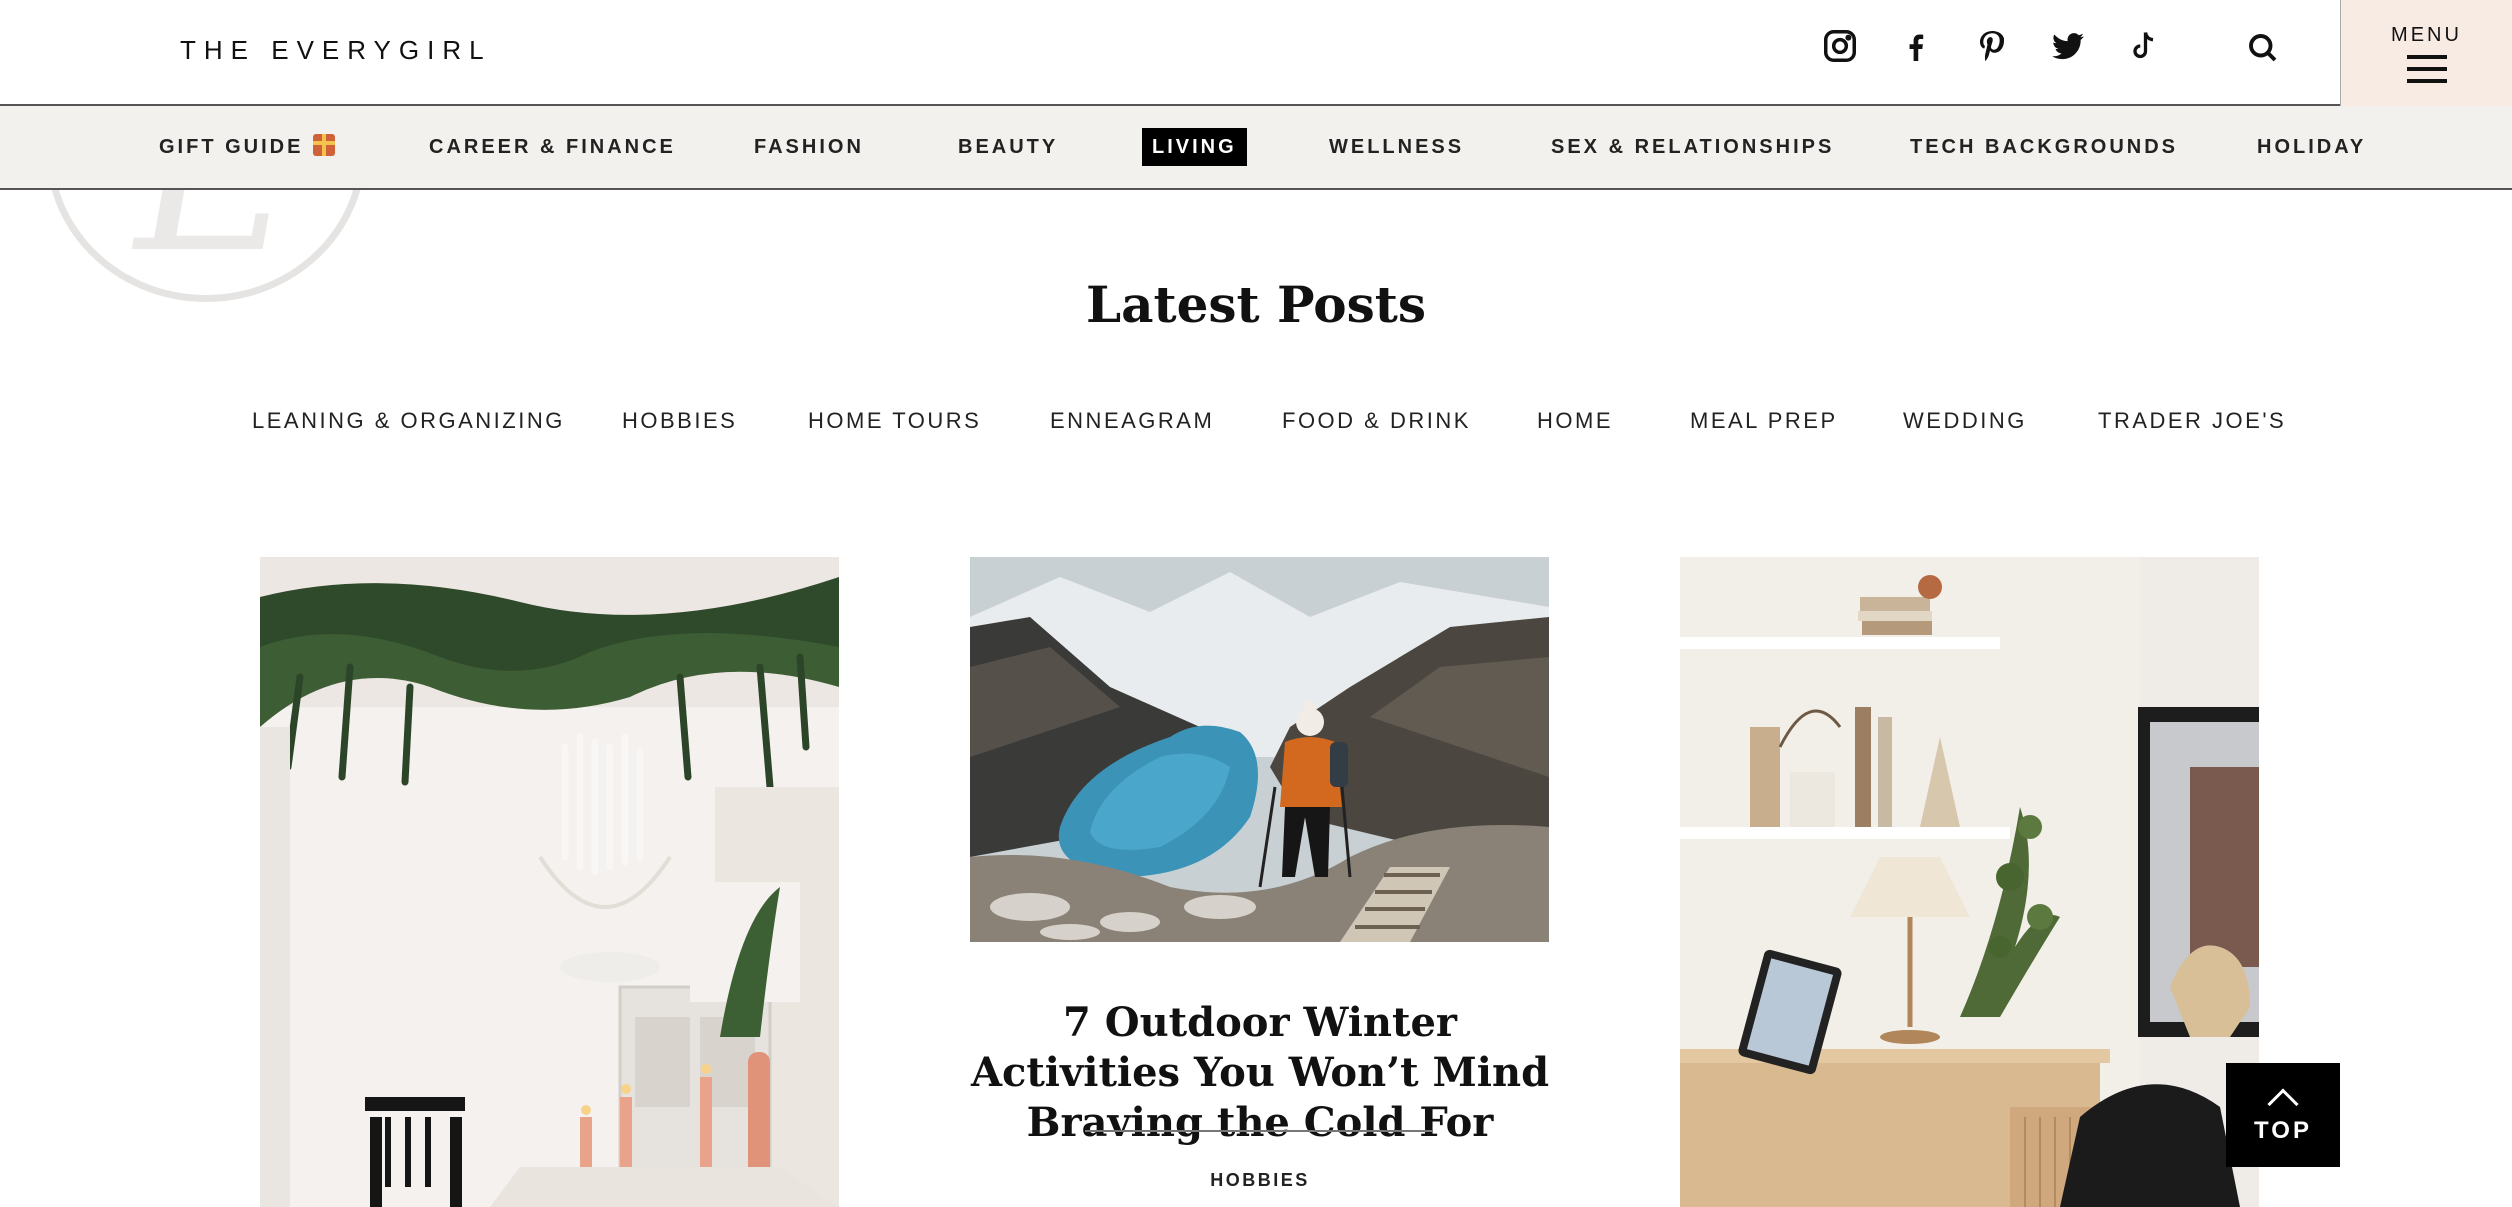  What do you see at coordinates (231, 147) in the screenshot?
I see `nav-item-label: GIFT GUIDE` at bounding box center [231, 147].